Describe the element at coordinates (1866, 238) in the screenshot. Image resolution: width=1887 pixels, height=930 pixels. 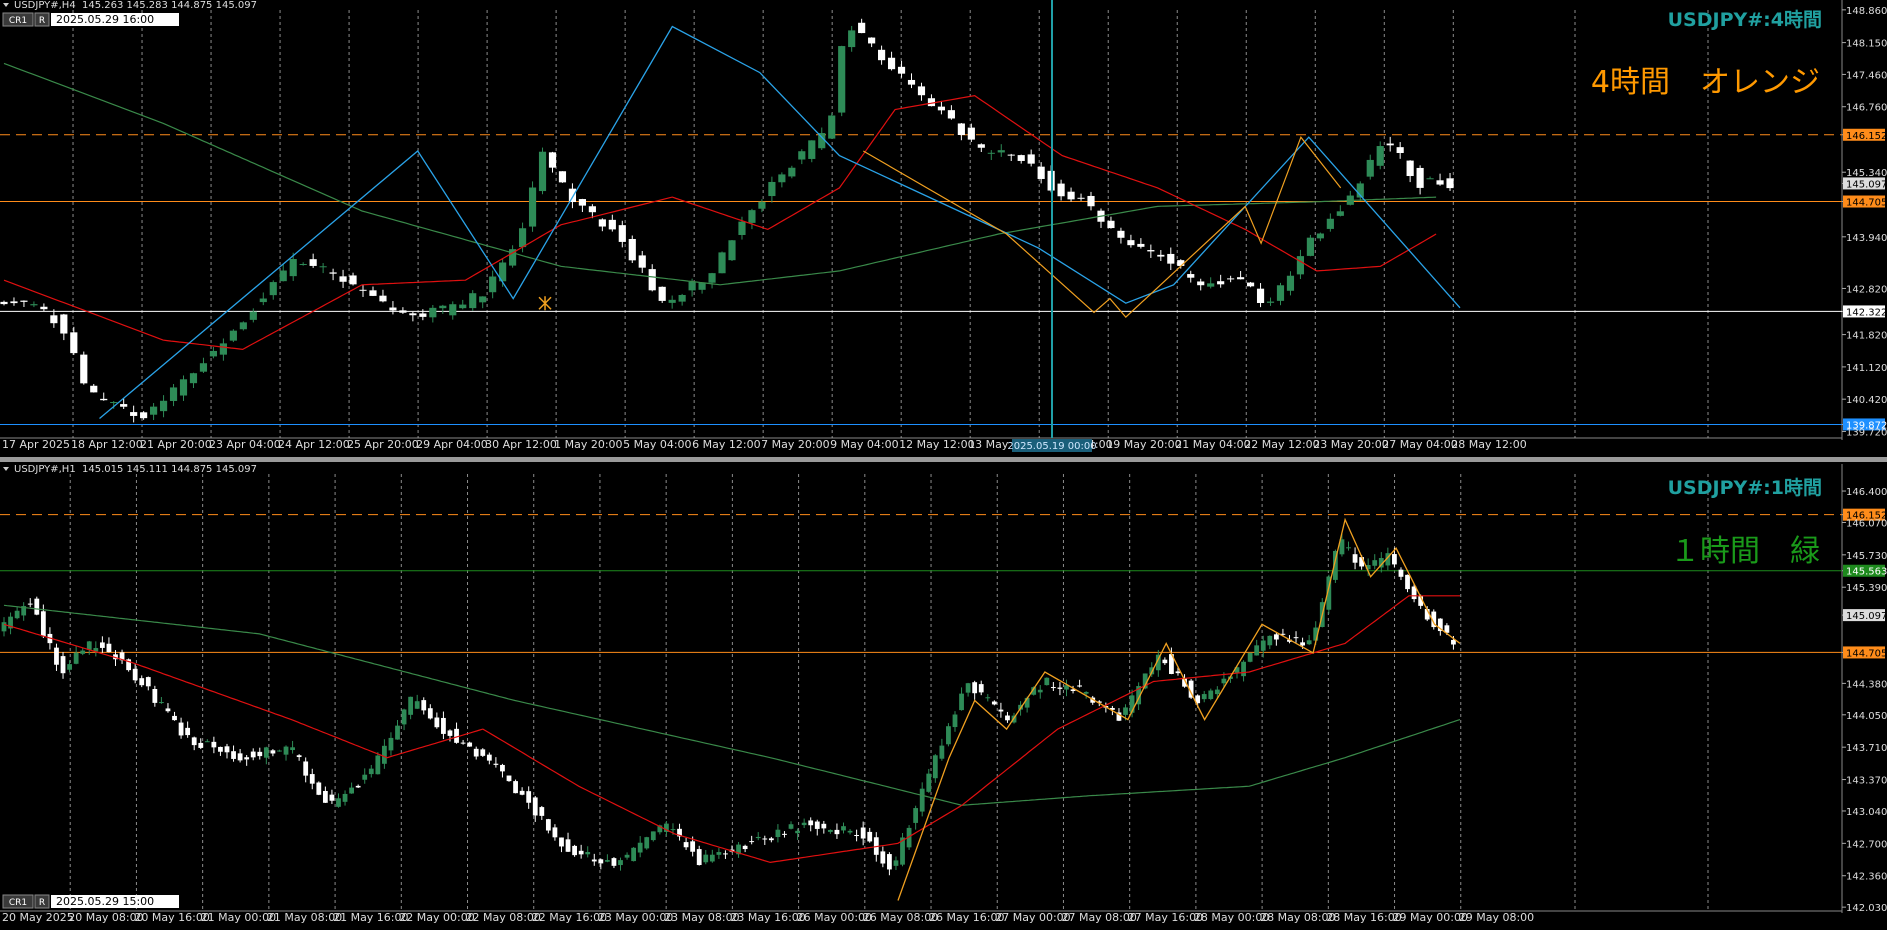
I see `price-axis-label: 143.940` at that location.